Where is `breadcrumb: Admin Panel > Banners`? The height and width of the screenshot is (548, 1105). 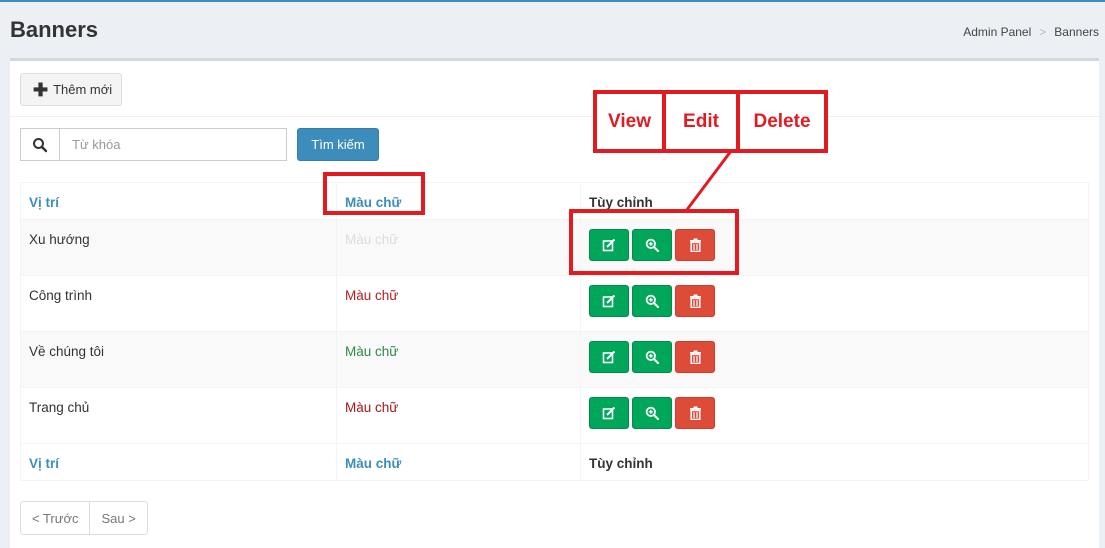
breadcrumb: Admin Panel > Banners is located at coordinates (1031, 32).